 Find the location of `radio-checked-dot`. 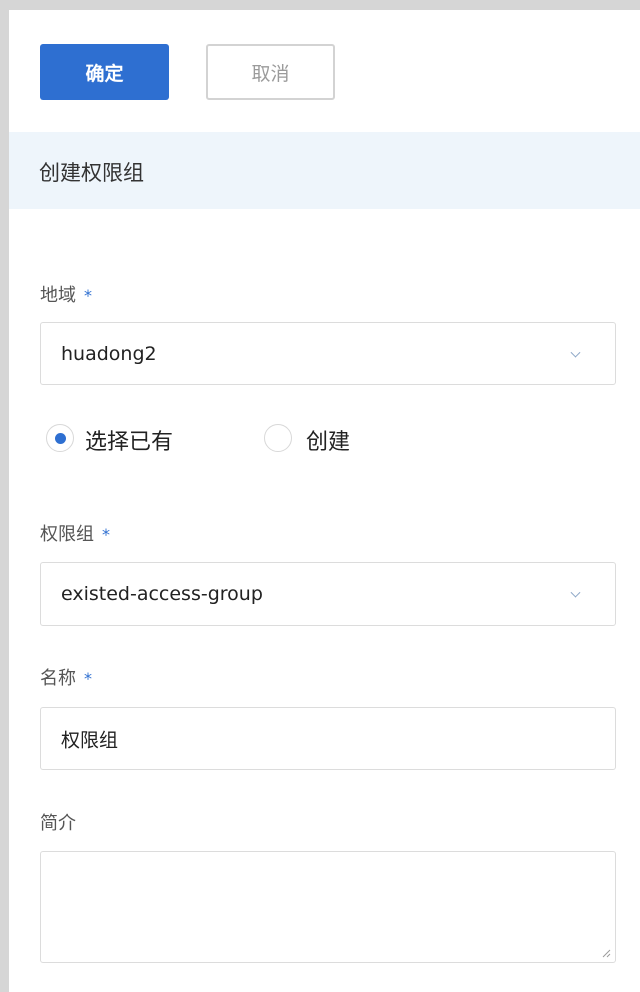

radio-checked-dot is located at coordinates (60, 438).